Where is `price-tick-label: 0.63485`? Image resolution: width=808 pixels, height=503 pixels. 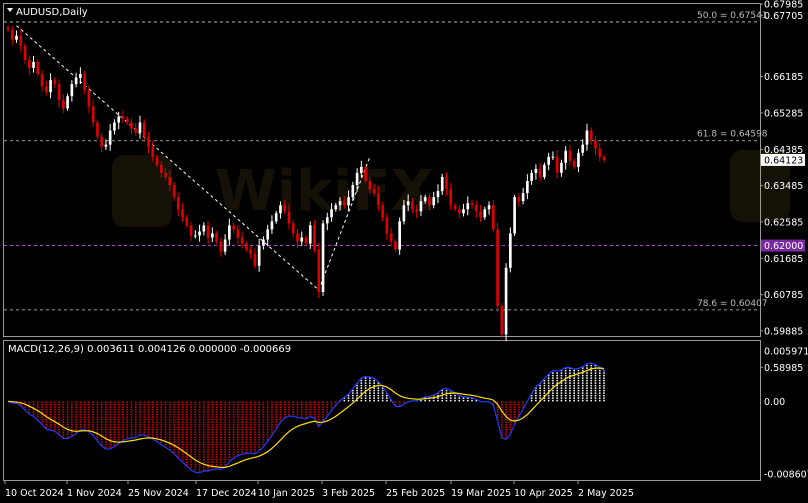 price-tick-label: 0.63485 is located at coordinates (783, 186).